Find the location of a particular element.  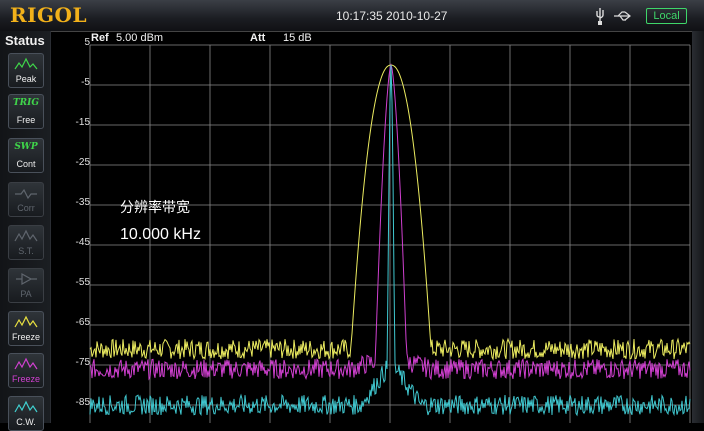

rbw-annotation-title: 分辨率带宽 is located at coordinates (155, 208).